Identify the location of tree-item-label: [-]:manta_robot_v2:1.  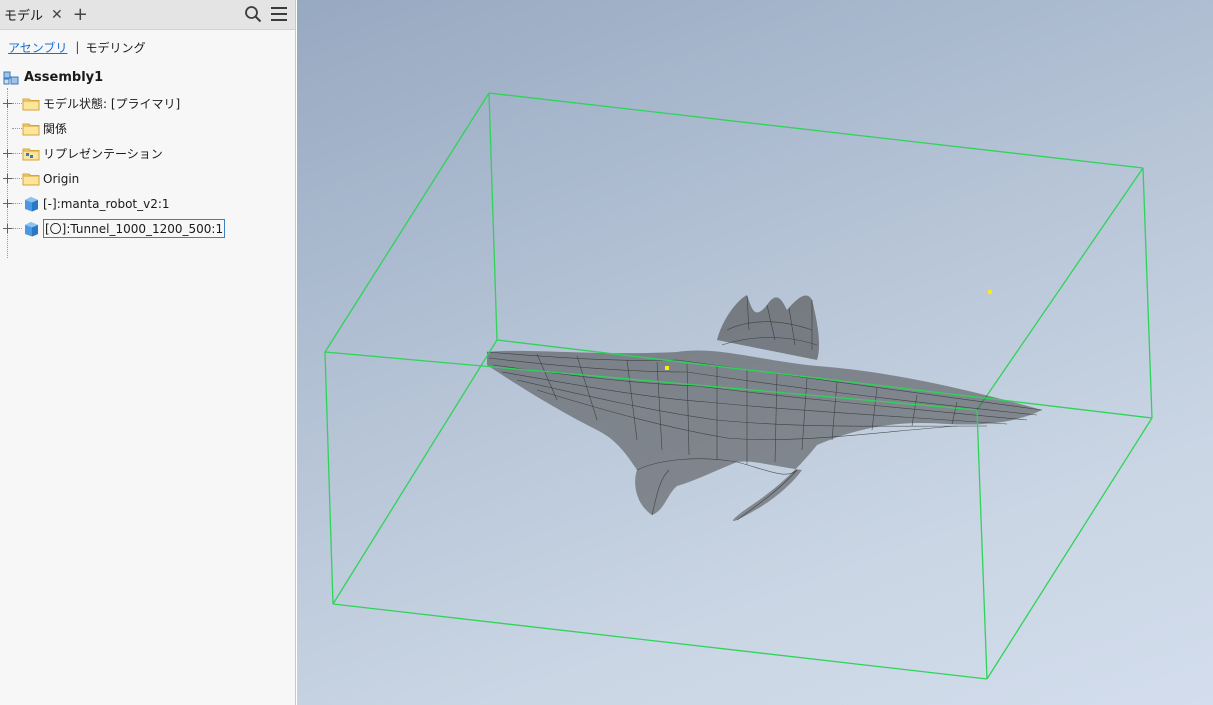
(106, 203).